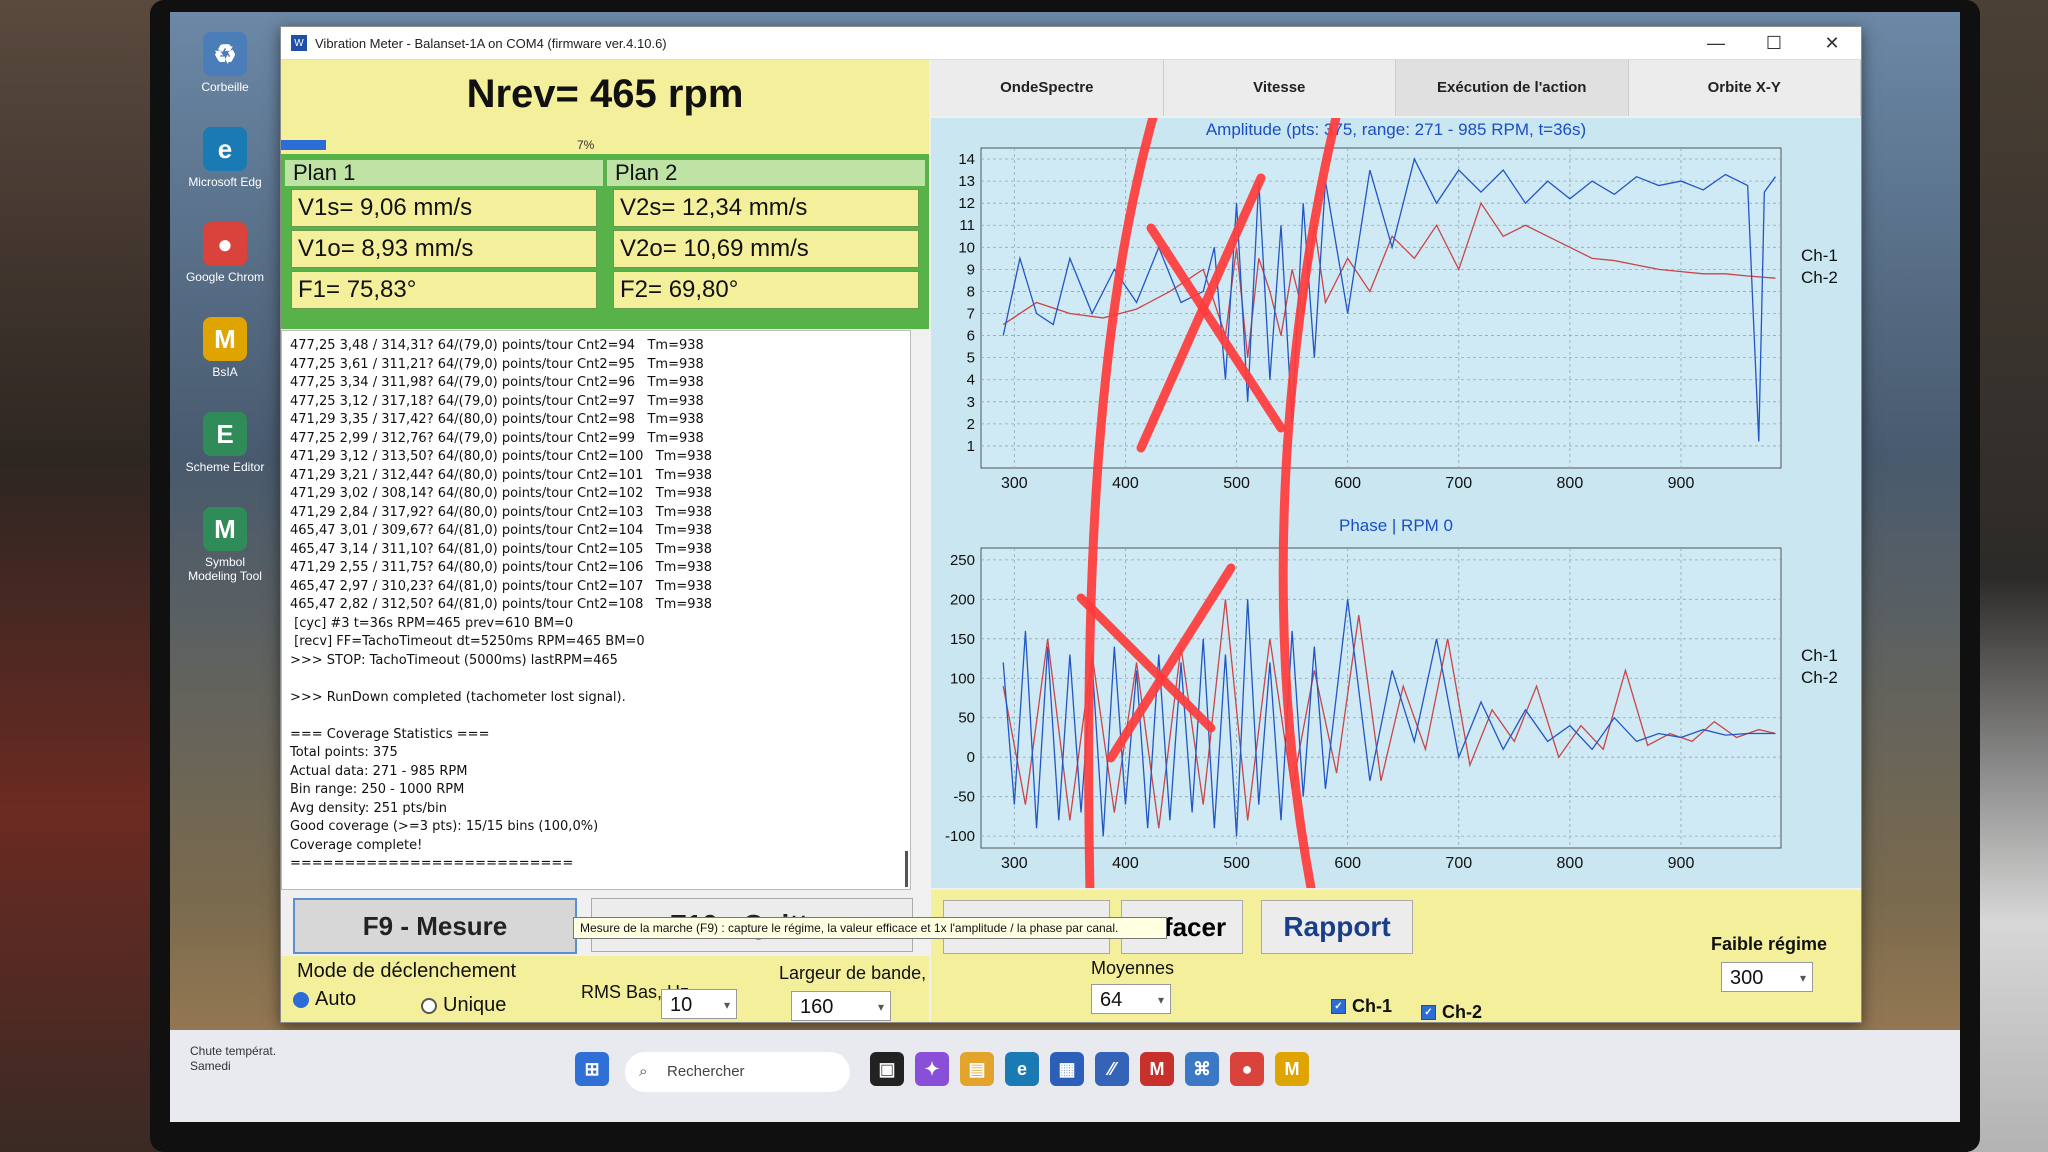  What do you see at coordinates (971, 314) in the screenshot?
I see `y-tick-label: 7` at bounding box center [971, 314].